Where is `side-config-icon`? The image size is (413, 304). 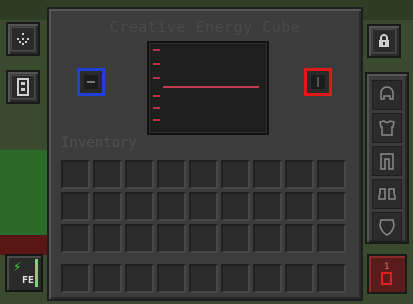 side-config-icon is located at coordinates (23, 87).